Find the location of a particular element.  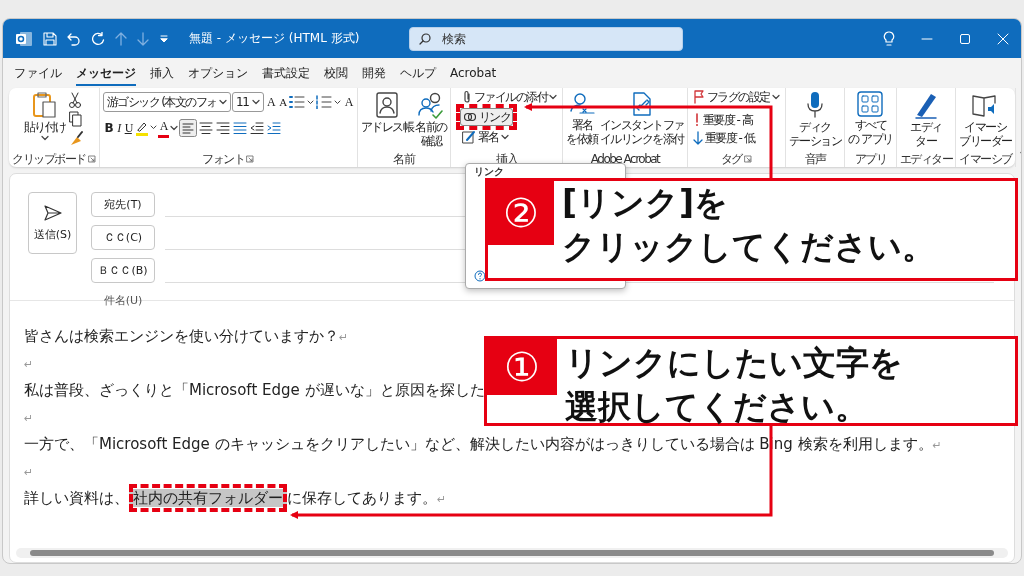

outlook-logo-icon is located at coordinates (24, 38).